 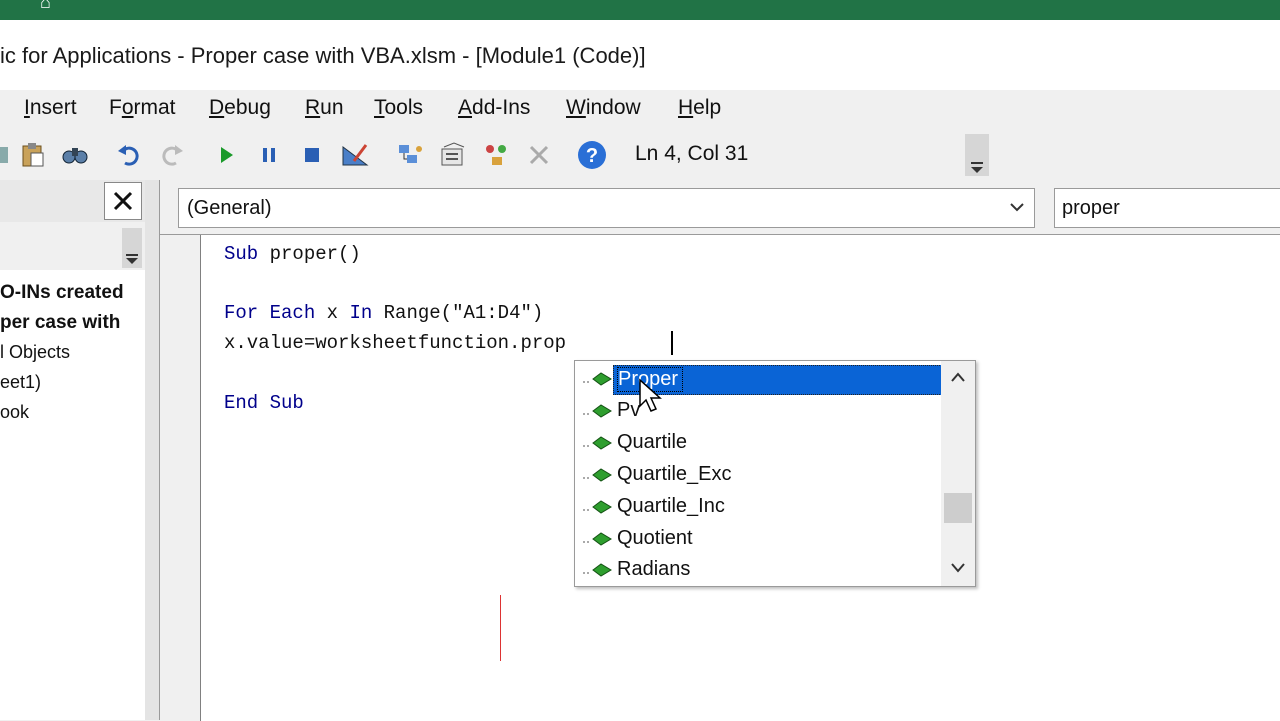 I want to click on menu-format: Format, so click(x=142, y=108).